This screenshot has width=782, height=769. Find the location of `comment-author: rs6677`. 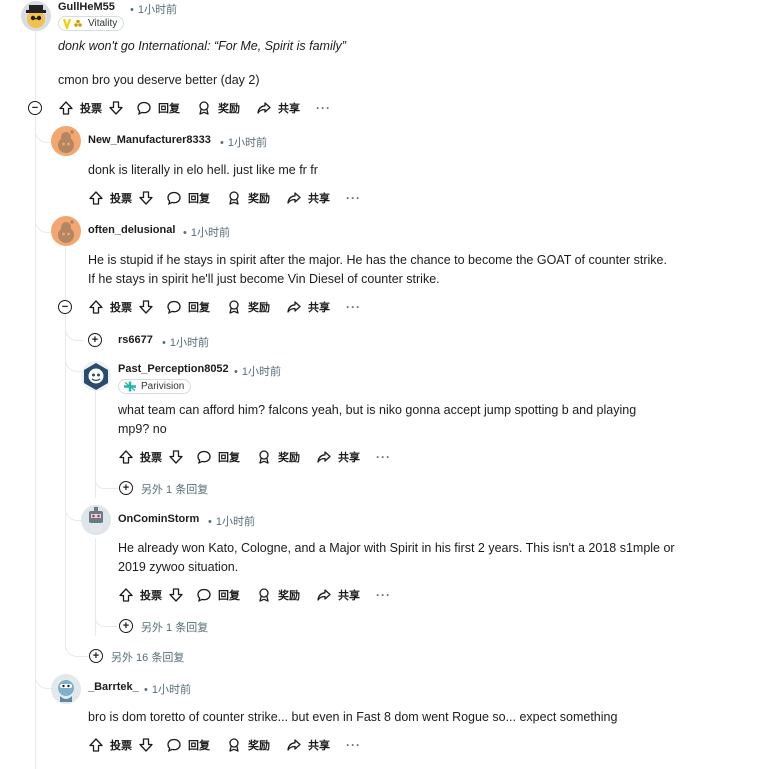

comment-author: rs6677 is located at coordinates (135, 340).